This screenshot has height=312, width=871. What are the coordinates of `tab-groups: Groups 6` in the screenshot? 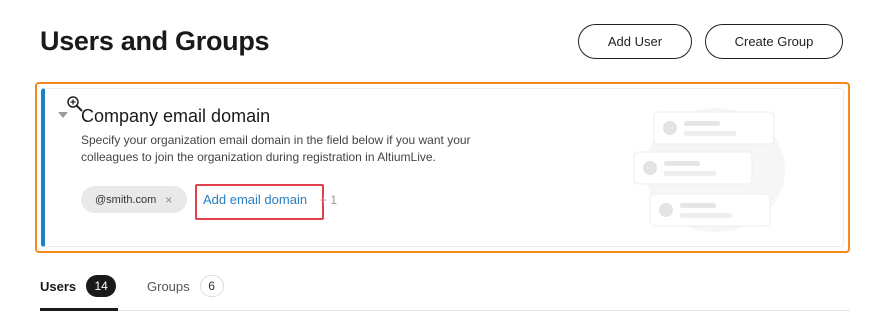 It's located at (185, 286).